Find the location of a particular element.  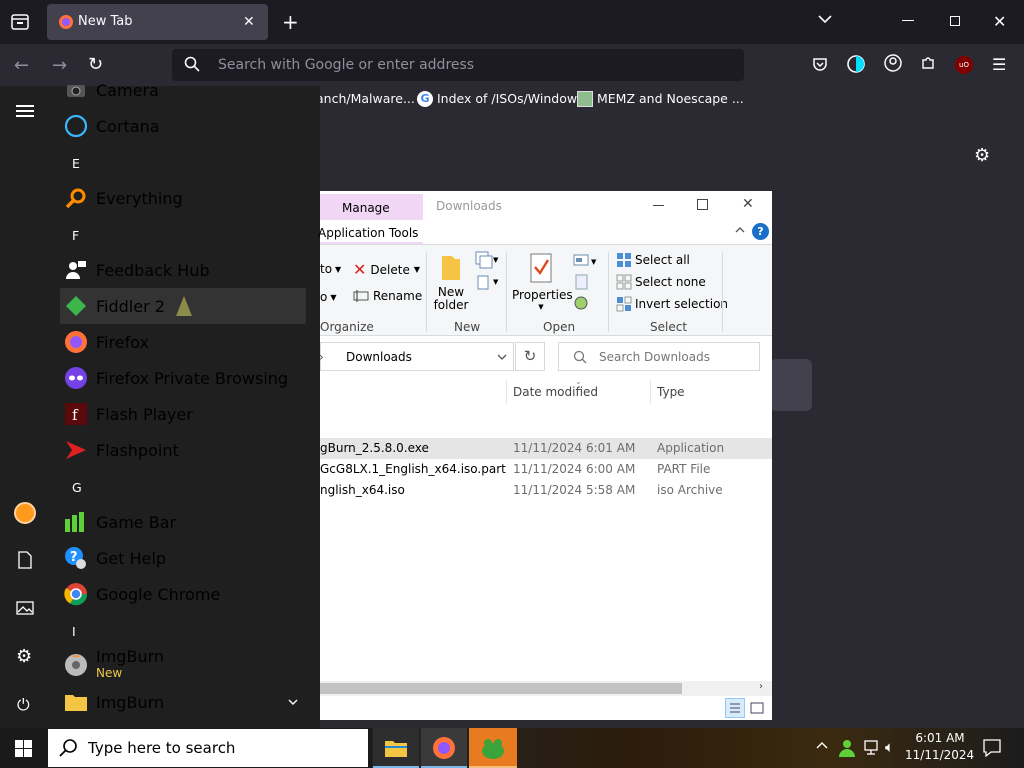

expand-menu-icon is located at coordinates (25, 111).